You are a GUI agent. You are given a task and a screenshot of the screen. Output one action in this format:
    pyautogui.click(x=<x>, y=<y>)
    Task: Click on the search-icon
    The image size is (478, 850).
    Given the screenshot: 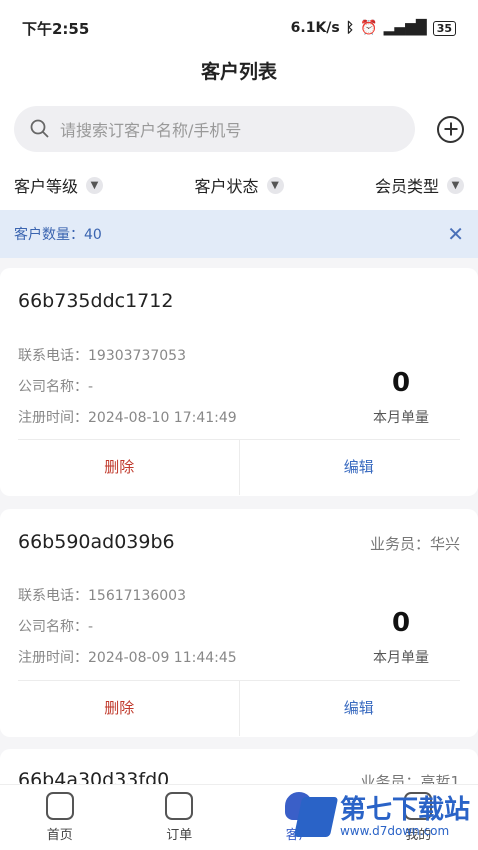 What is the action you would take?
    pyautogui.click(x=39, y=128)
    